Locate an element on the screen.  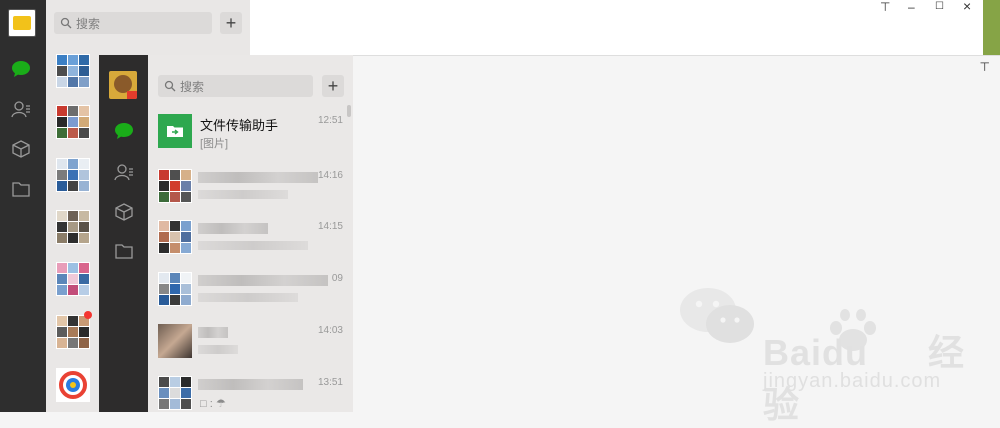
close-button: × is located at coordinates (967, 7).